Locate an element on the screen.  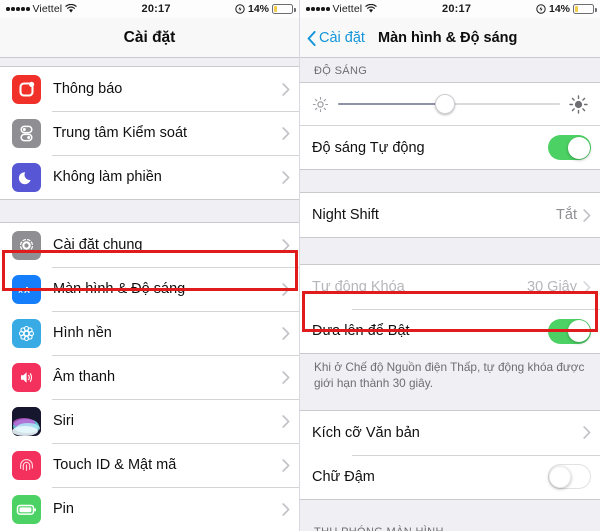
svg-text: A is located at coordinates (20, 292).